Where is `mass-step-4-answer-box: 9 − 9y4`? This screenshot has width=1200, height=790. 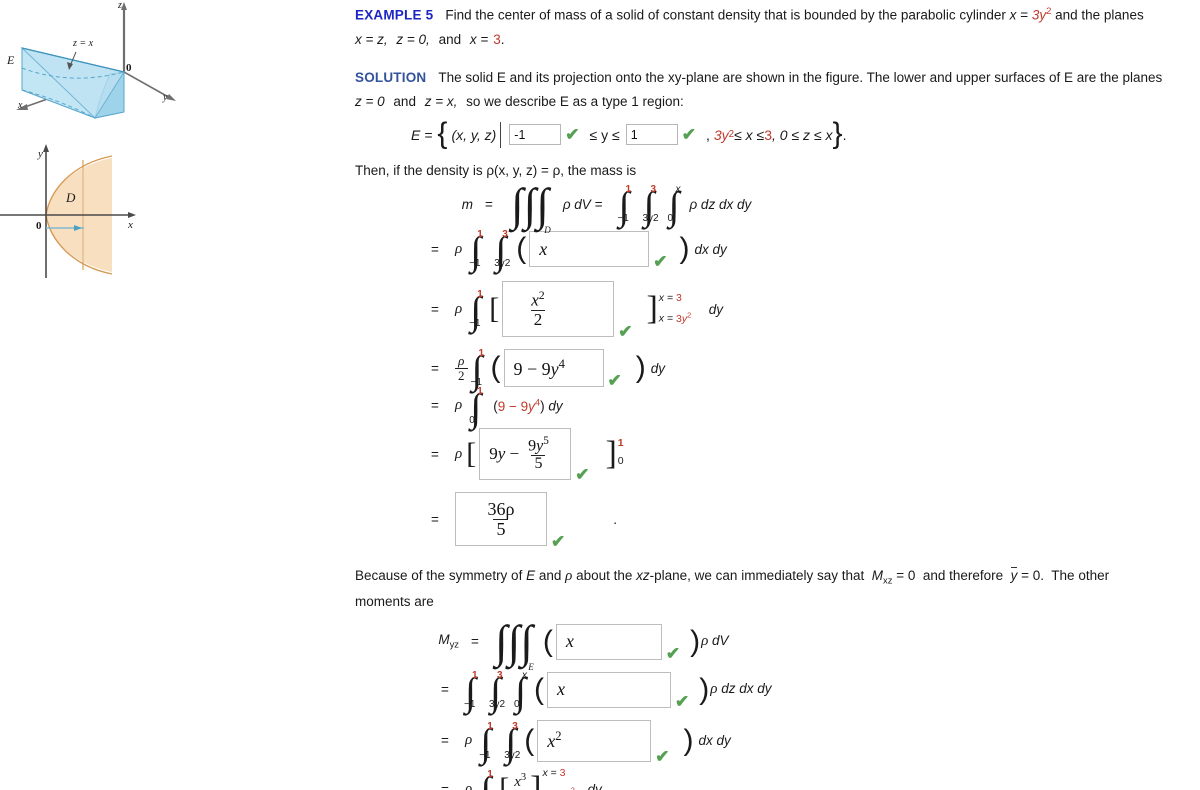
mass-step-4-answer-box: 9 − 9y4 is located at coordinates (553, 368).